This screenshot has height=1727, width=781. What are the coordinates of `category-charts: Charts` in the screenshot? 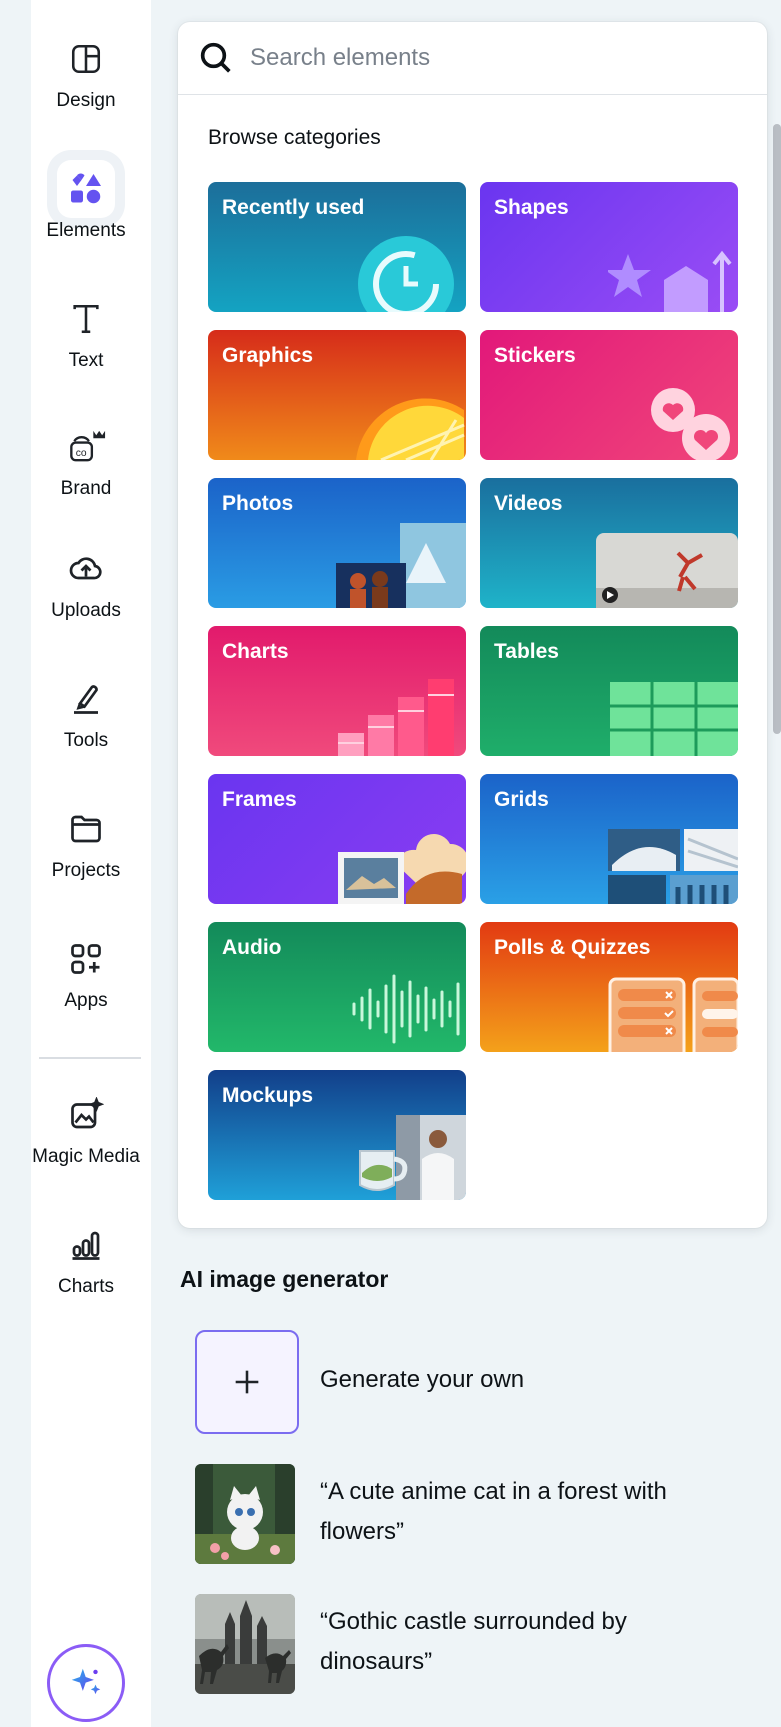 It's located at (337, 691).